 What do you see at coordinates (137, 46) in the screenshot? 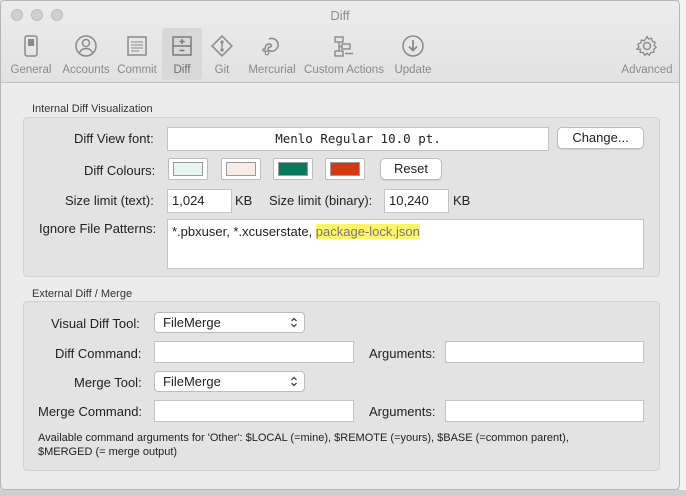
I see `document-icon` at bounding box center [137, 46].